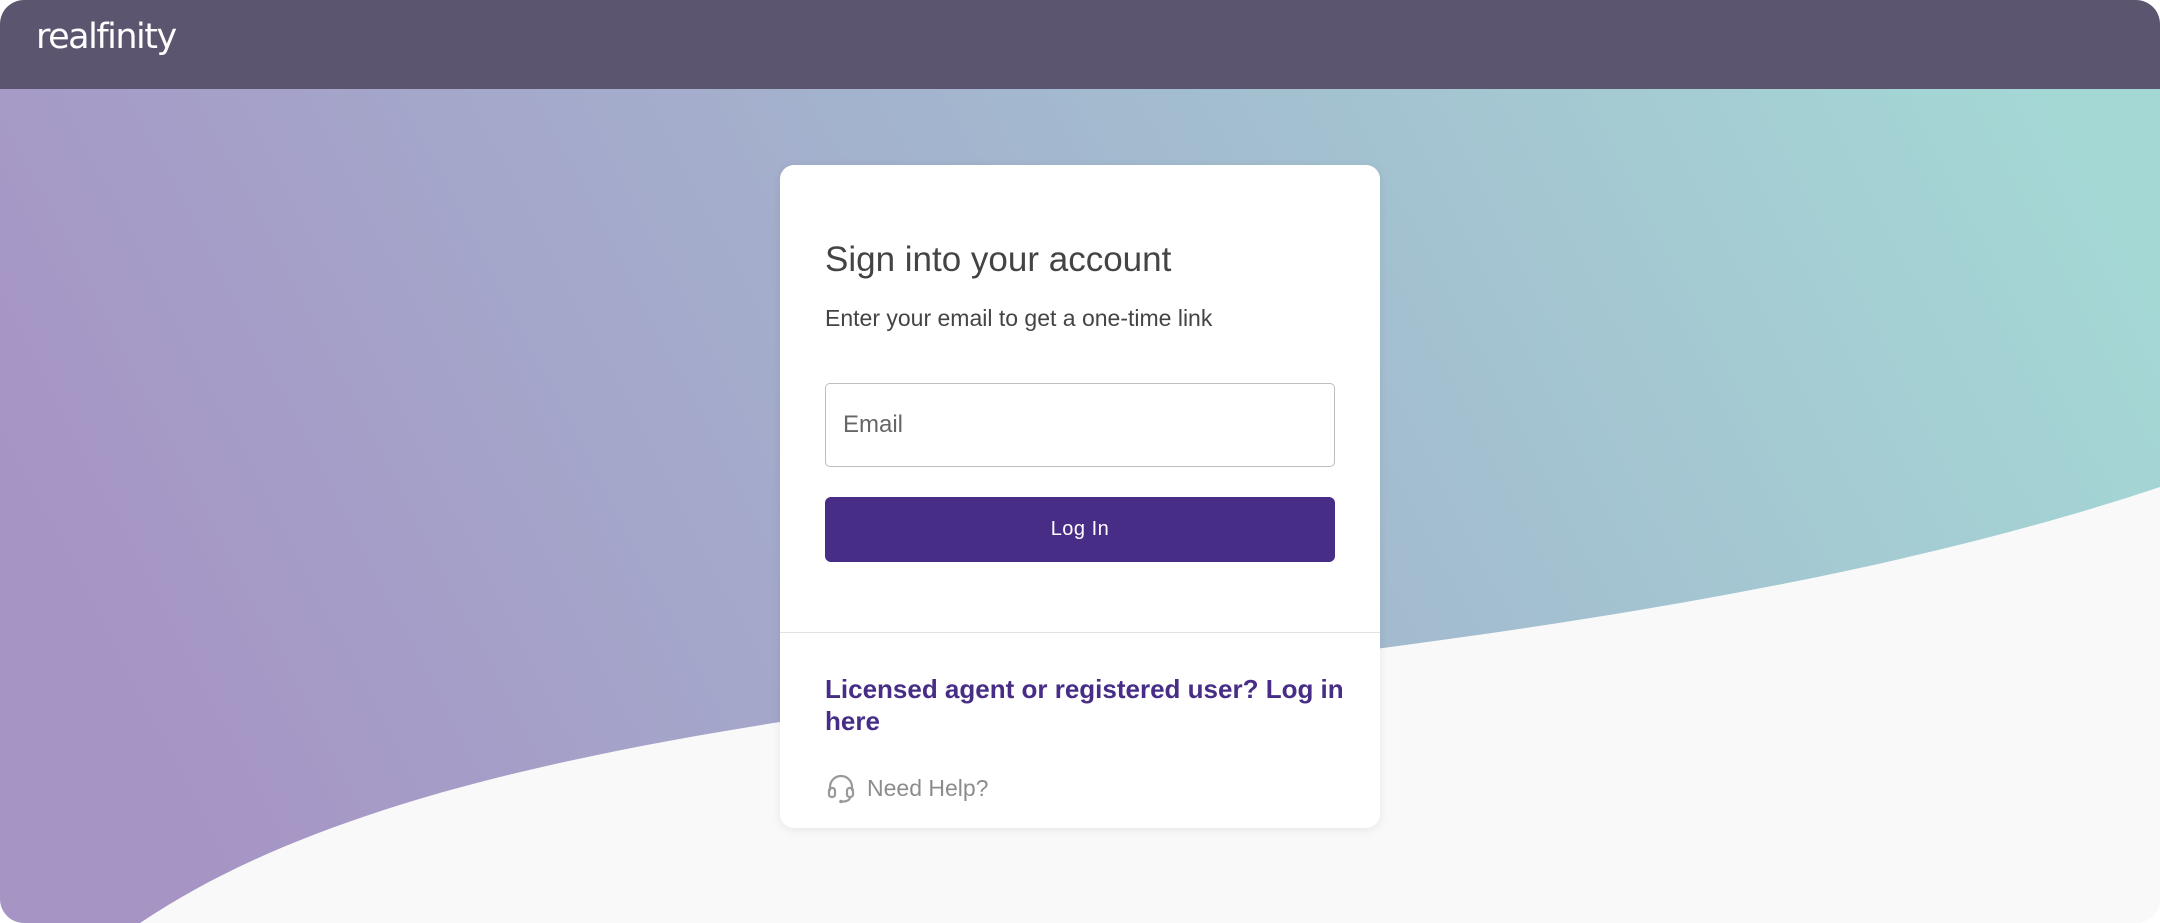 The image size is (2160, 923). I want to click on realfinity-logo: realfinity, so click(106, 37).